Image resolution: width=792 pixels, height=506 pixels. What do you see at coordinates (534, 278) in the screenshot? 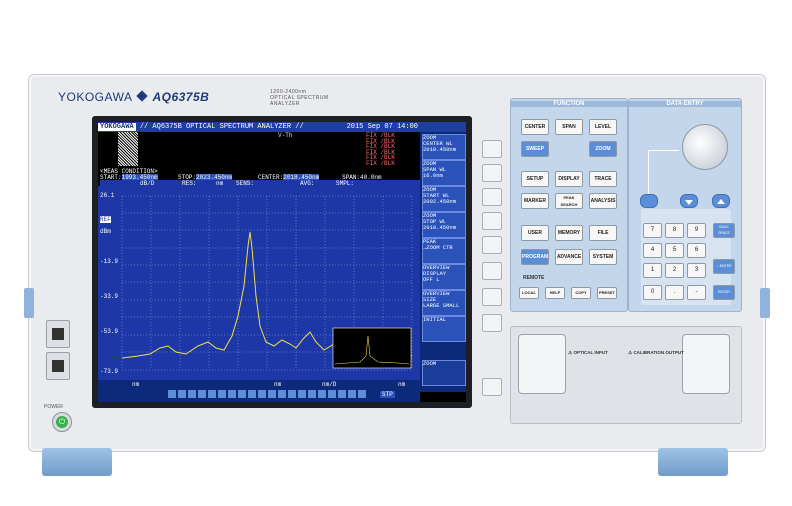
I see `remote-label: REMOTE` at bounding box center [534, 278].